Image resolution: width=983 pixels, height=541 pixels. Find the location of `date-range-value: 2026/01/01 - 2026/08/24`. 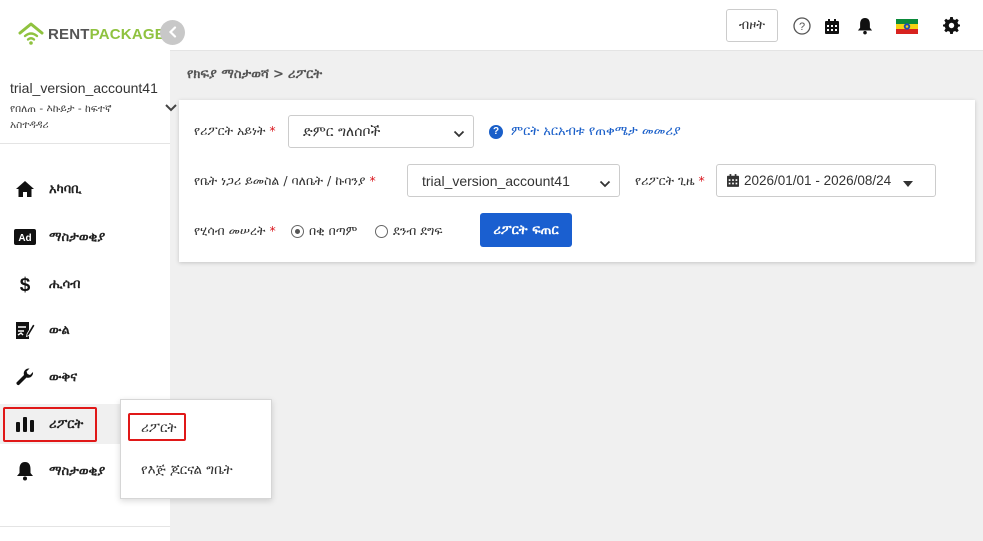

date-range-value: 2026/01/01 - 2026/08/24 is located at coordinates (818, 180).